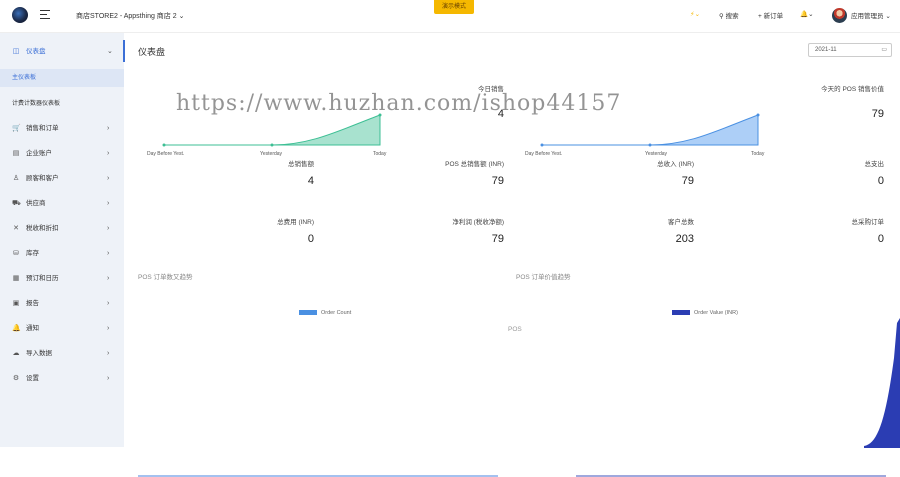 The width and height of the screenshot is (900, 477). Describe the element at coordinates (62, 179) in the screenshot. I see `sidebar-item-customers: ♙ 顾客和客户 ›` at that location.